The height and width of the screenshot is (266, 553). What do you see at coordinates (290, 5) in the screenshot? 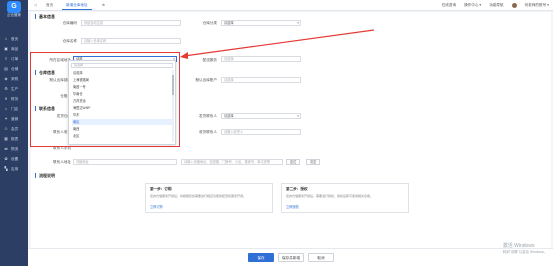
I see `top-bar: ◁ 首页 新增仓库地址 ⊕ 在线咨询 操作中心 ▾ 功能导航 何老师的账号 ▾` at bounding box center [290, 5].